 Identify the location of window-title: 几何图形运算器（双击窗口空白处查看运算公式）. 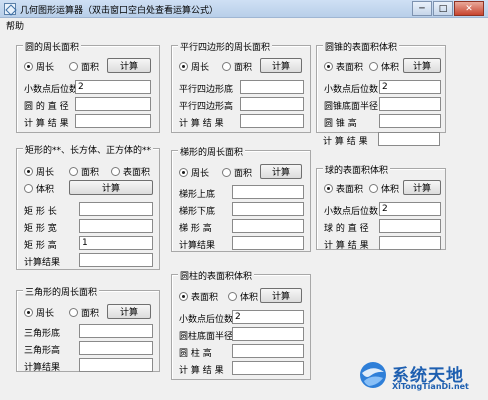
(119, 11).